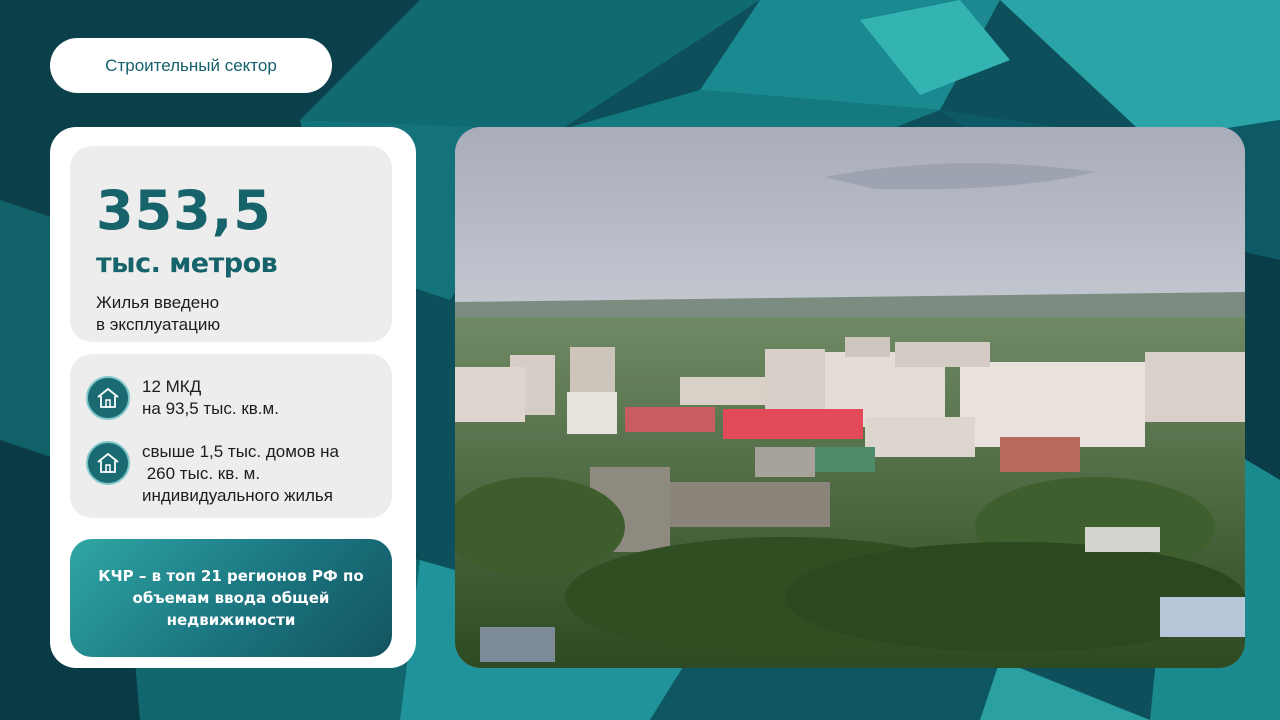 The height and width of the screenshot is (720, 1280). I want to click on fact-text: 12 МКД на 93,5 тыс. кв.м., so click(210, 398).